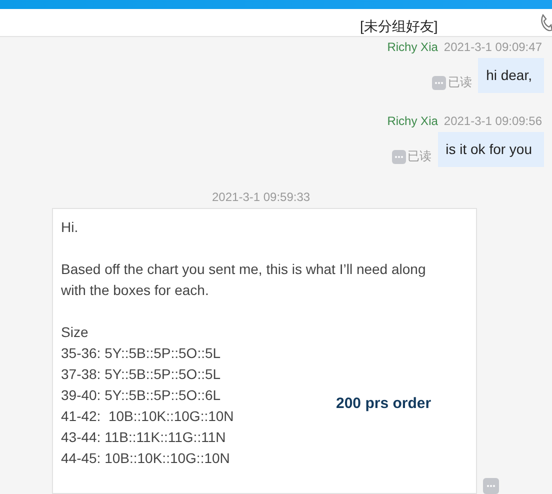 The height and width of the screenshot is (494, 552). What do you see at coordinates (141, 395) in the screenshot?
I see `message-text: 39-40: 5Y::5B::5P::5O::6L` at bounding box center [141, 395].